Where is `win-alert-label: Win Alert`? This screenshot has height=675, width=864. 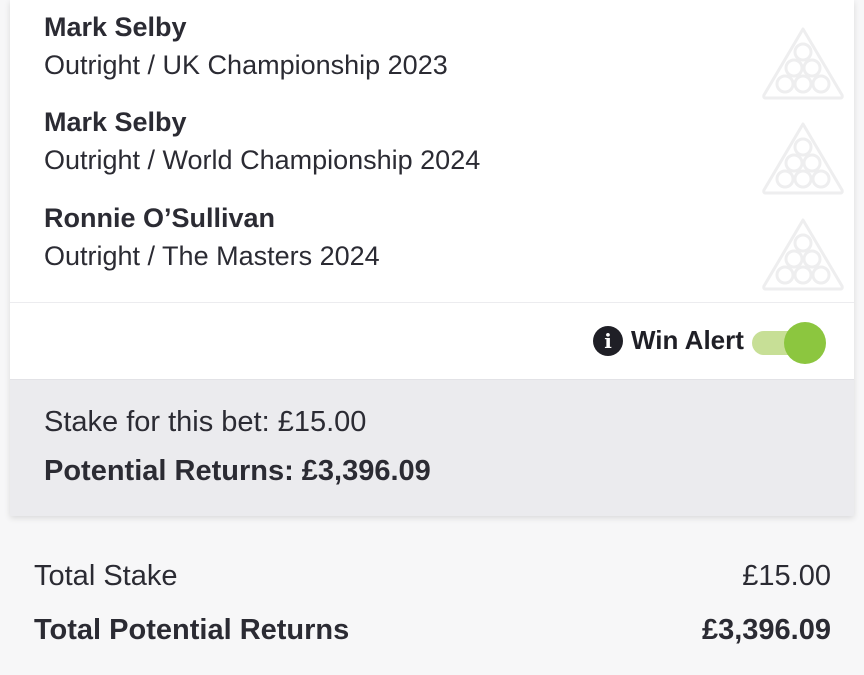
win-alert-label: Win Alert is located at coordinates (687, 340).